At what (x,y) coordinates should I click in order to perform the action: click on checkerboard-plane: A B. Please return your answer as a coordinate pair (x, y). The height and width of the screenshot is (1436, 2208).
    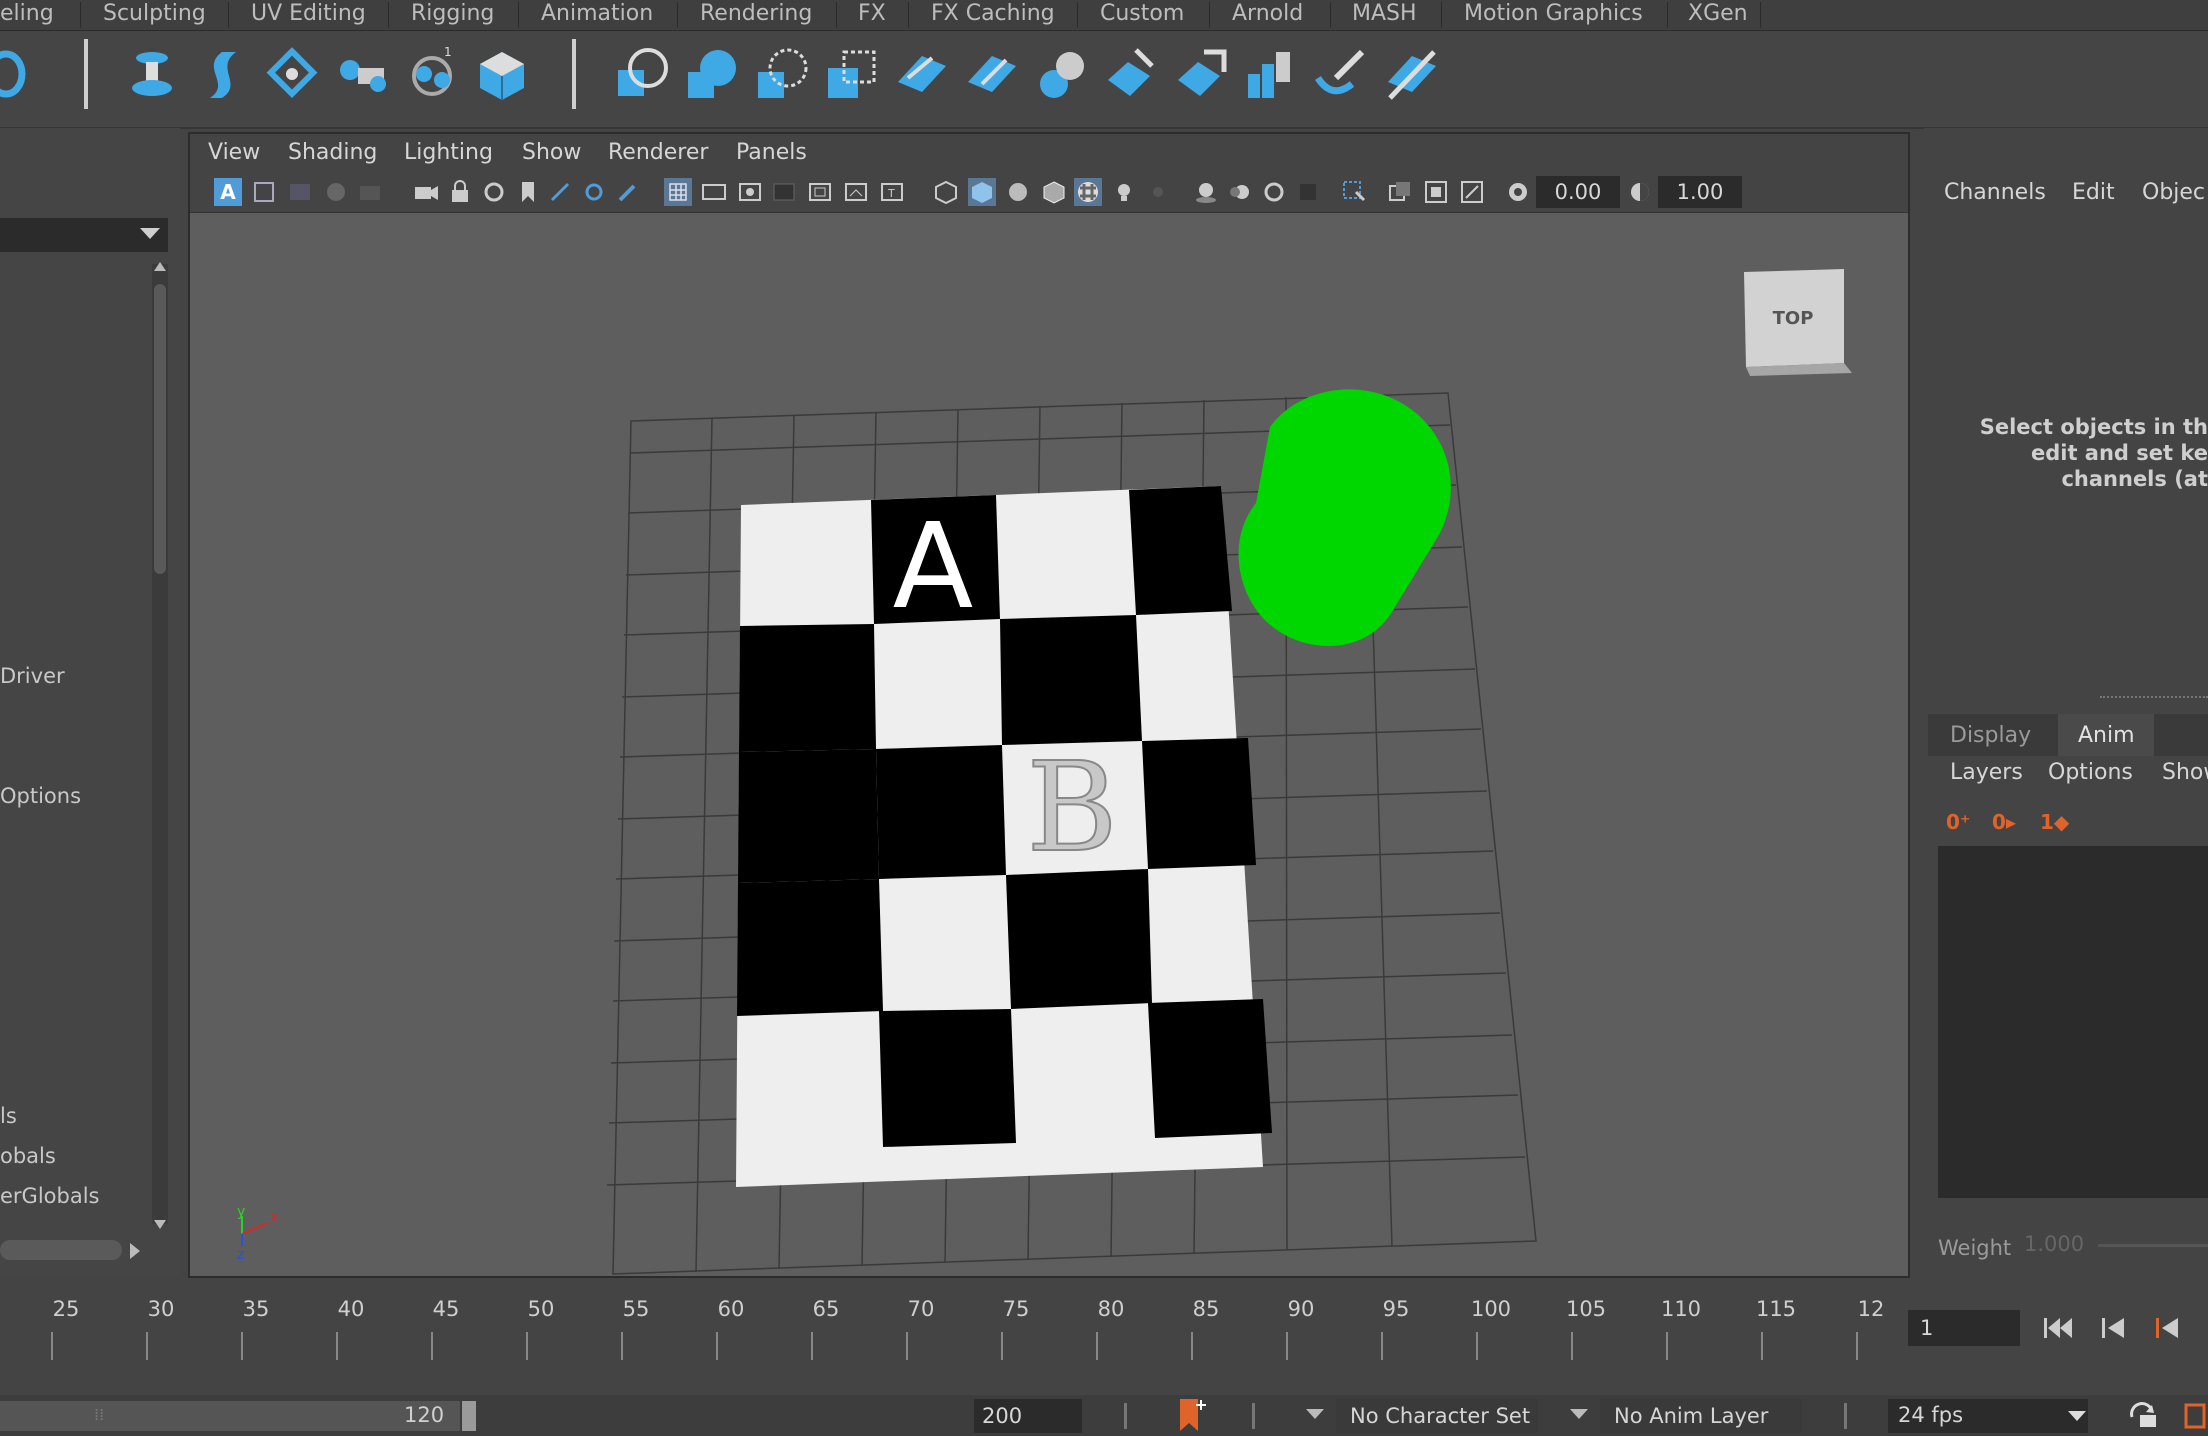
    Looking at the image, I should click on (1004, 836).